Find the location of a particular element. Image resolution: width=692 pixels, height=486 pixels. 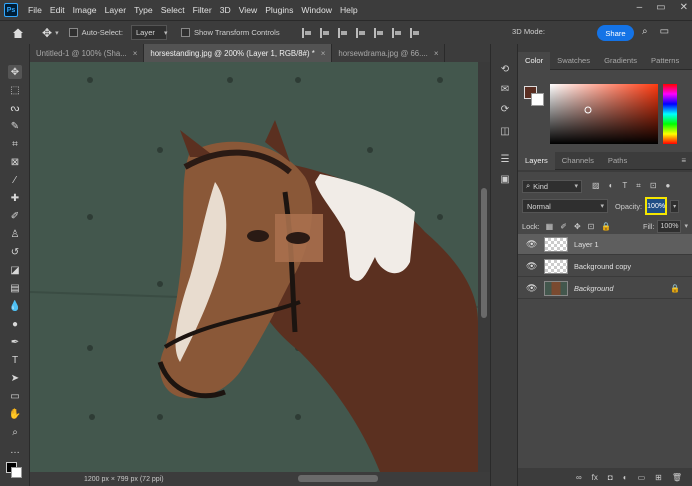

maximize-icon: ▭ is located at coordinates (660, 7).